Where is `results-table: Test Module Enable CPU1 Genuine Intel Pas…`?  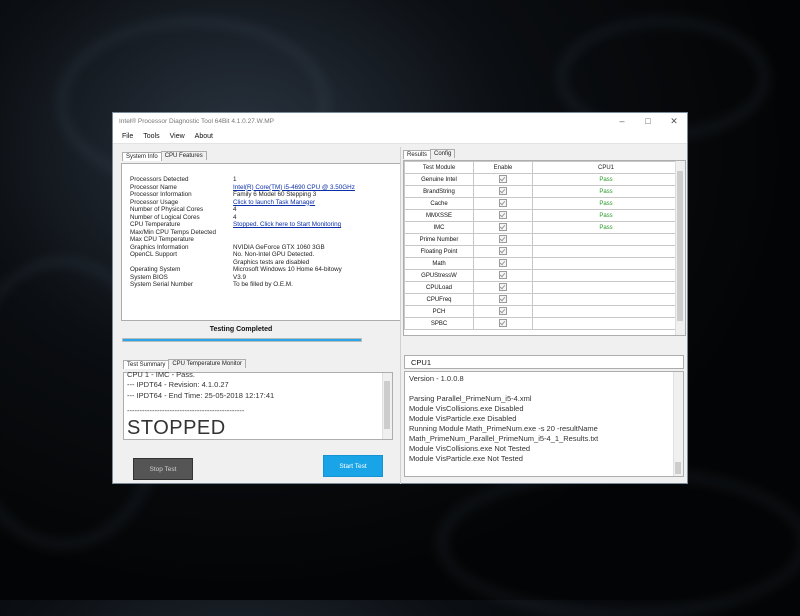
results-table: Test Module Enable CPU1 Genuine Intel Pas… is located at coordinates (542, 245).